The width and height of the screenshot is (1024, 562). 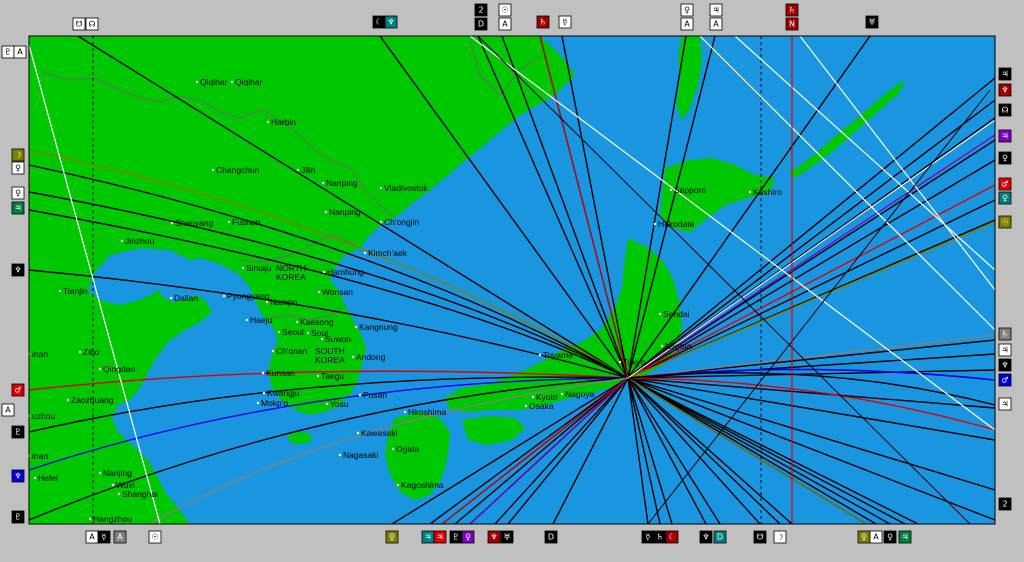 What do you see at coordinates (104, 537) in the screenshot?
I see `bottom-glyph-icon: ☿` at bounding box center [104, 537].